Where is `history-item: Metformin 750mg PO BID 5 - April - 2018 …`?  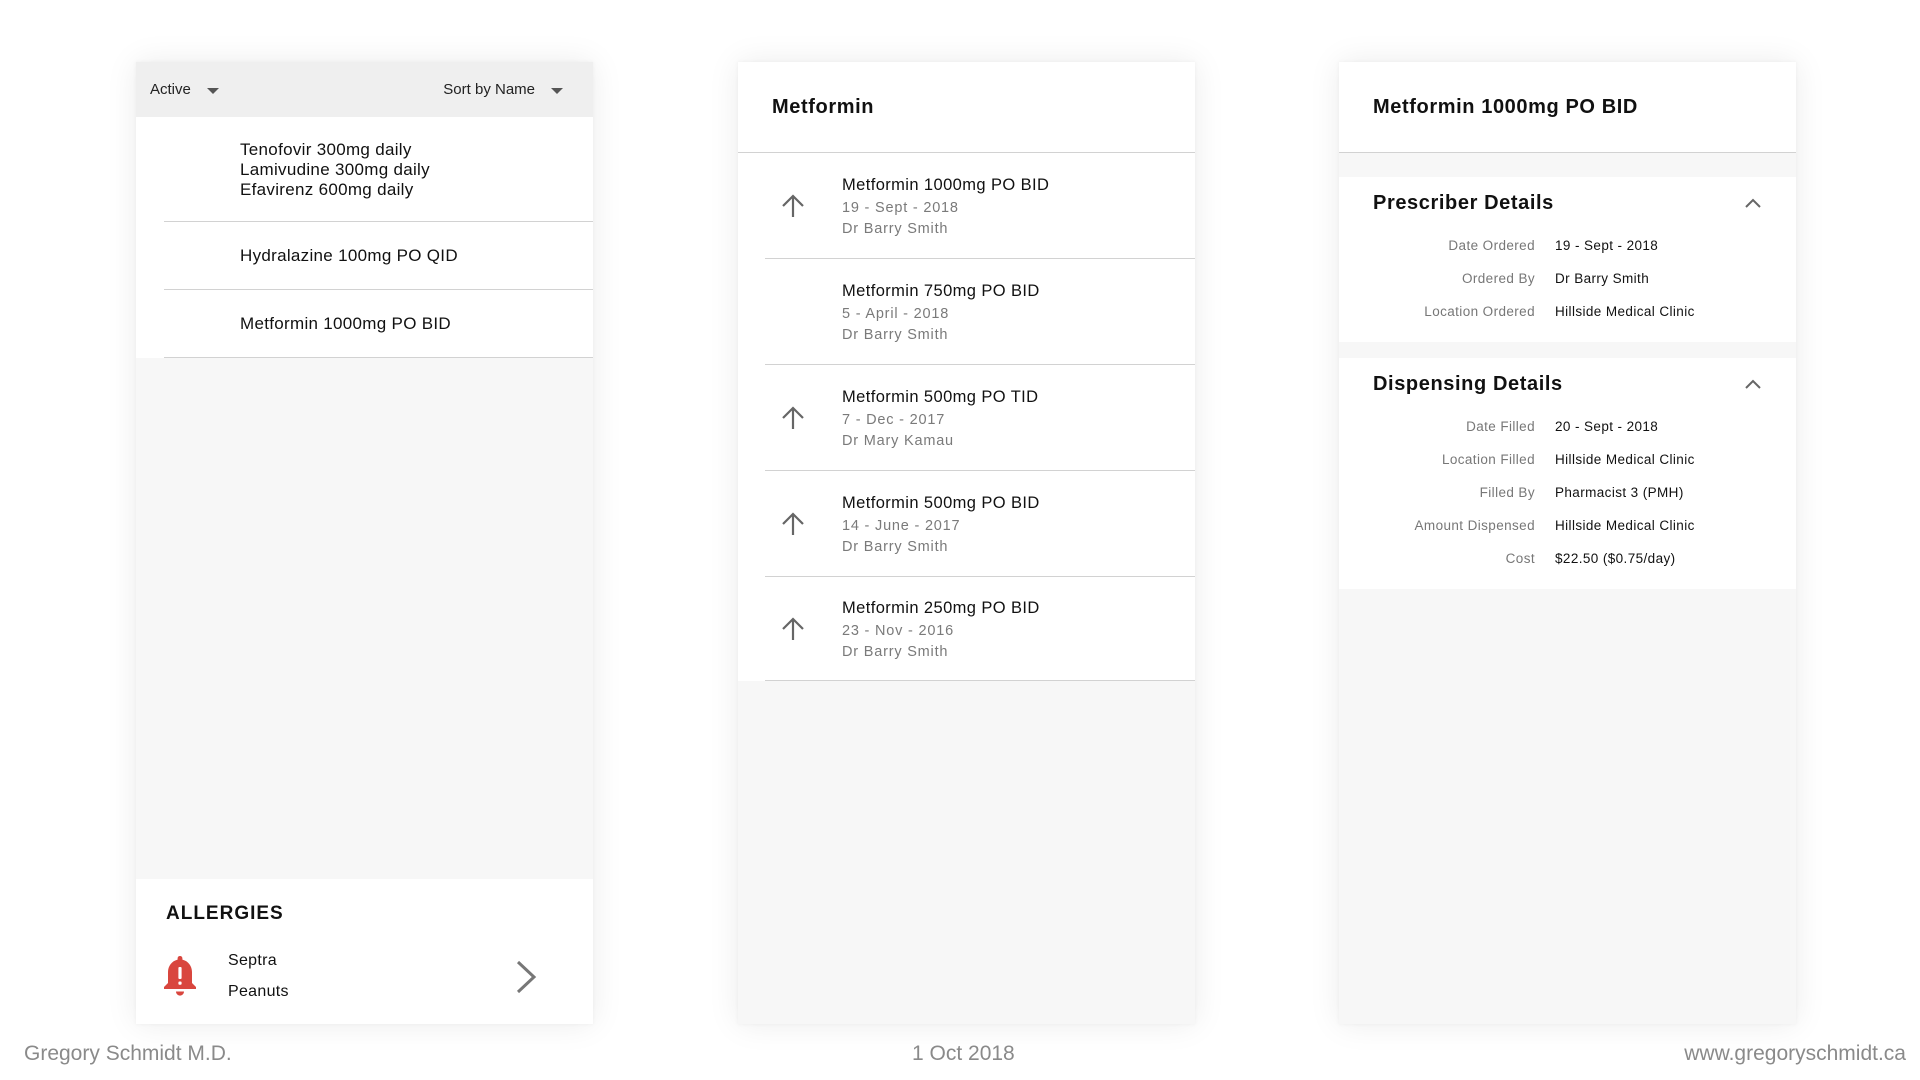
history-item: Metformin 750mg PO BID 5 - April - 2018 … is located at coordinates (966, 312).